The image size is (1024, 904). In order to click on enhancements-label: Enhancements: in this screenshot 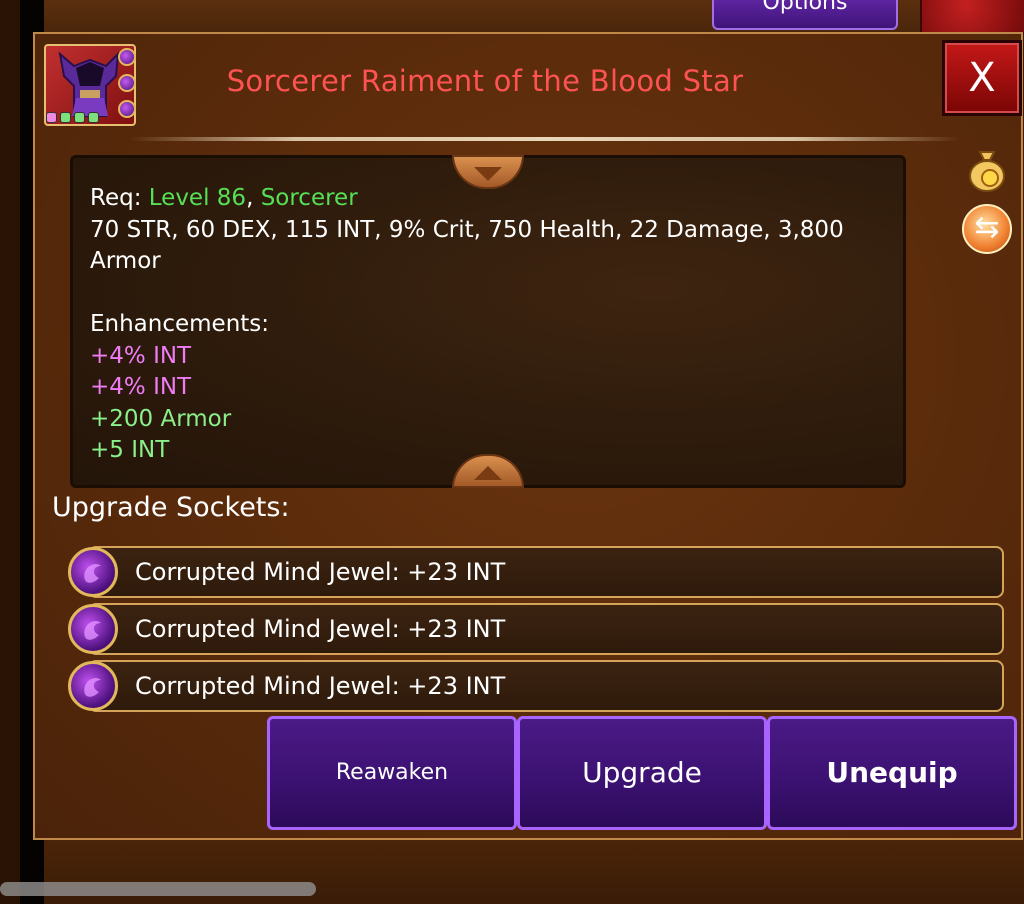, I will do `click(180, 324)`.